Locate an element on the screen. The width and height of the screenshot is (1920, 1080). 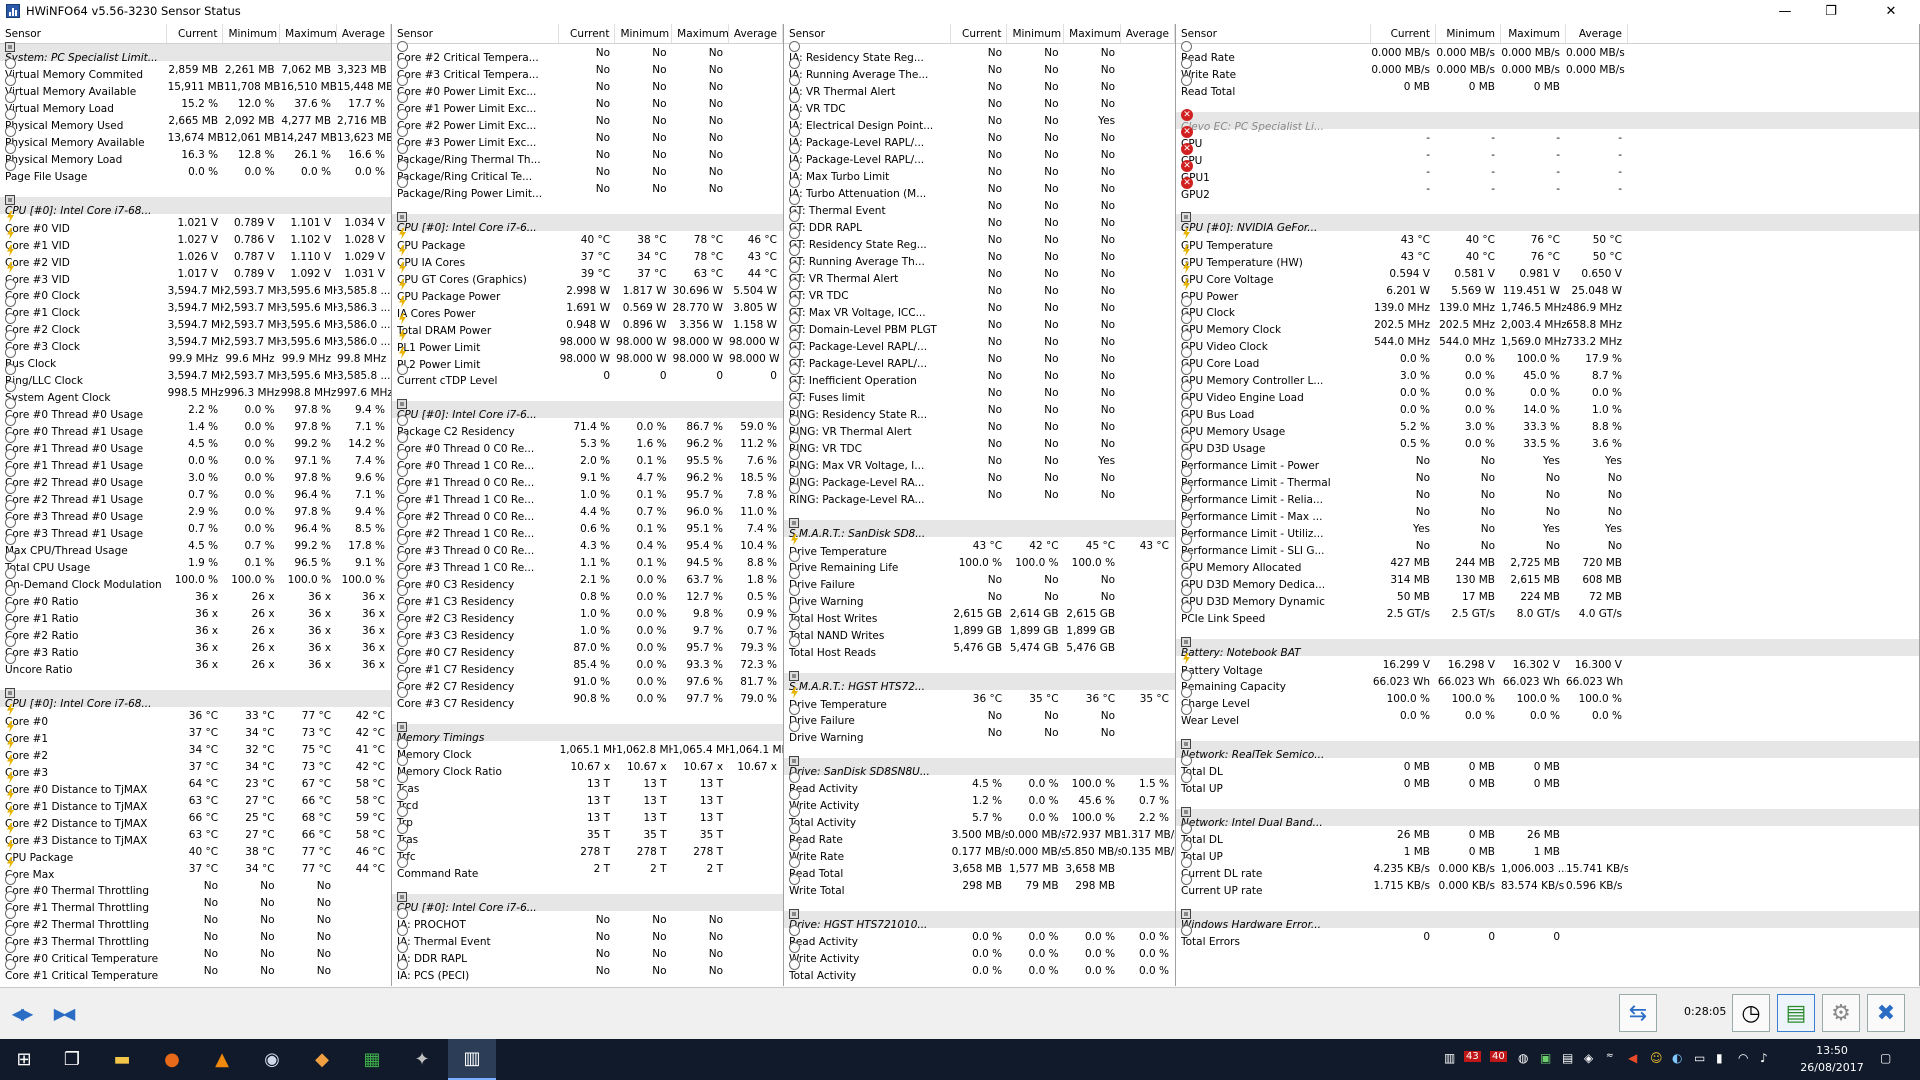
average-value: 72 MB is located at coordinates (1605, 596).